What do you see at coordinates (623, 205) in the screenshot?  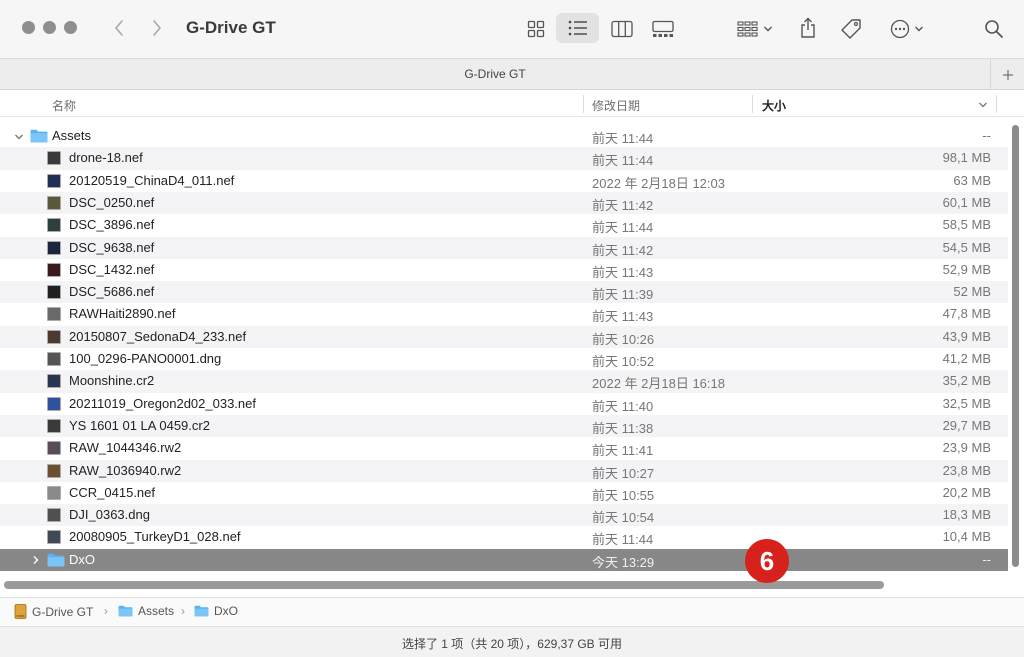 I see `modified-date: 前天 11:42` at bounding box center [623, 205].